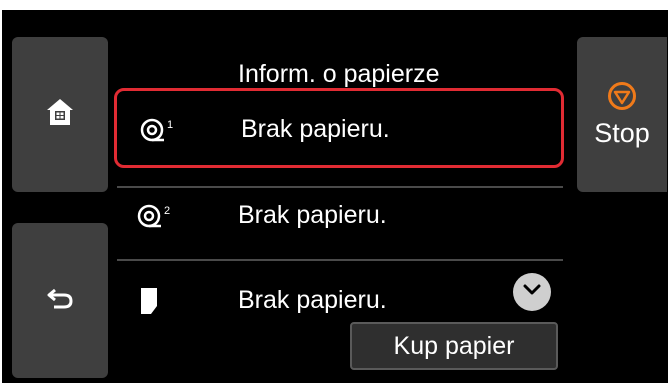 This screenshot has height=383, width=670. Describe the element at coordinates (167, 211) in the screenshot. I see `svg-text: 2` at that location.